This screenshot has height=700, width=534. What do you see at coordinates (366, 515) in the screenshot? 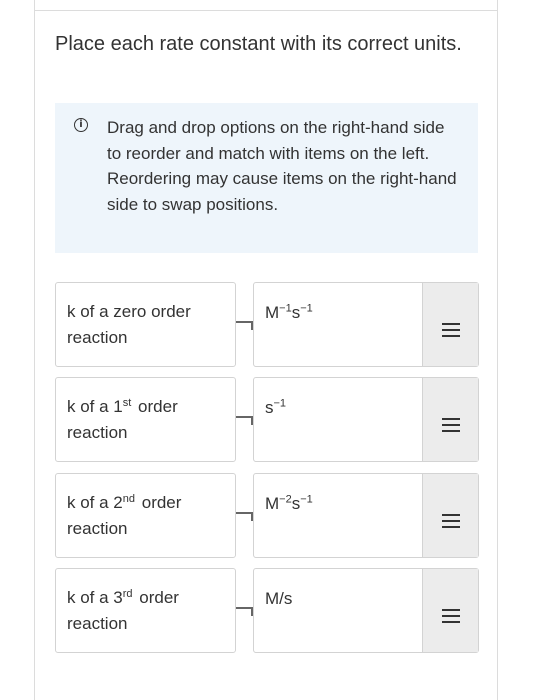
I see `draggable-unit-option: M−2s−1` at bounding box center [366, 515].